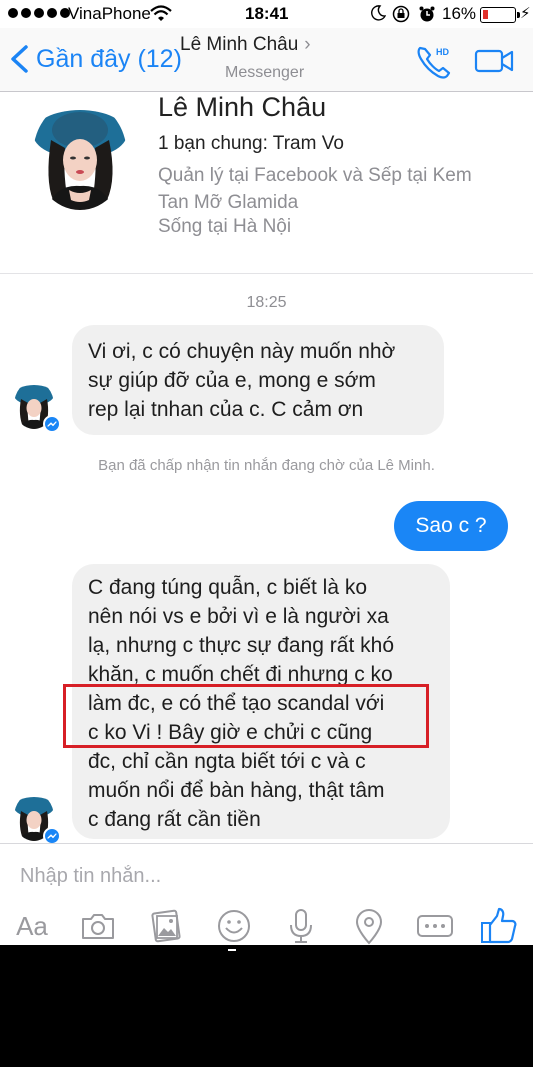 Image resolution: width=533 pixels, height=1067 pixels. Describe the element at coordinates (266, 894) in the screenshot. I see `message-composer: Aa` at that location.